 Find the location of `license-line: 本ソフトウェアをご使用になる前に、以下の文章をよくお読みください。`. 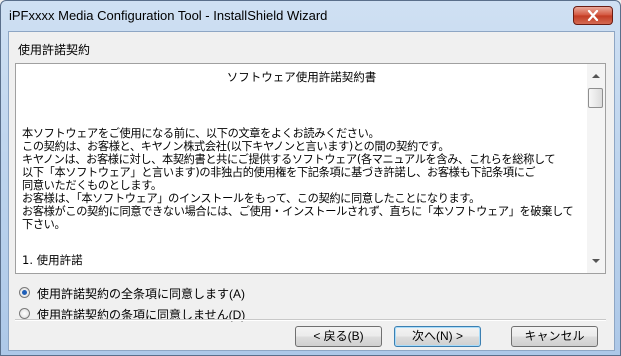

license-line: 本ソフトウェアをご使用になる前に、以下の文章をよくお読みください。 is located at coordinates (201, 133).